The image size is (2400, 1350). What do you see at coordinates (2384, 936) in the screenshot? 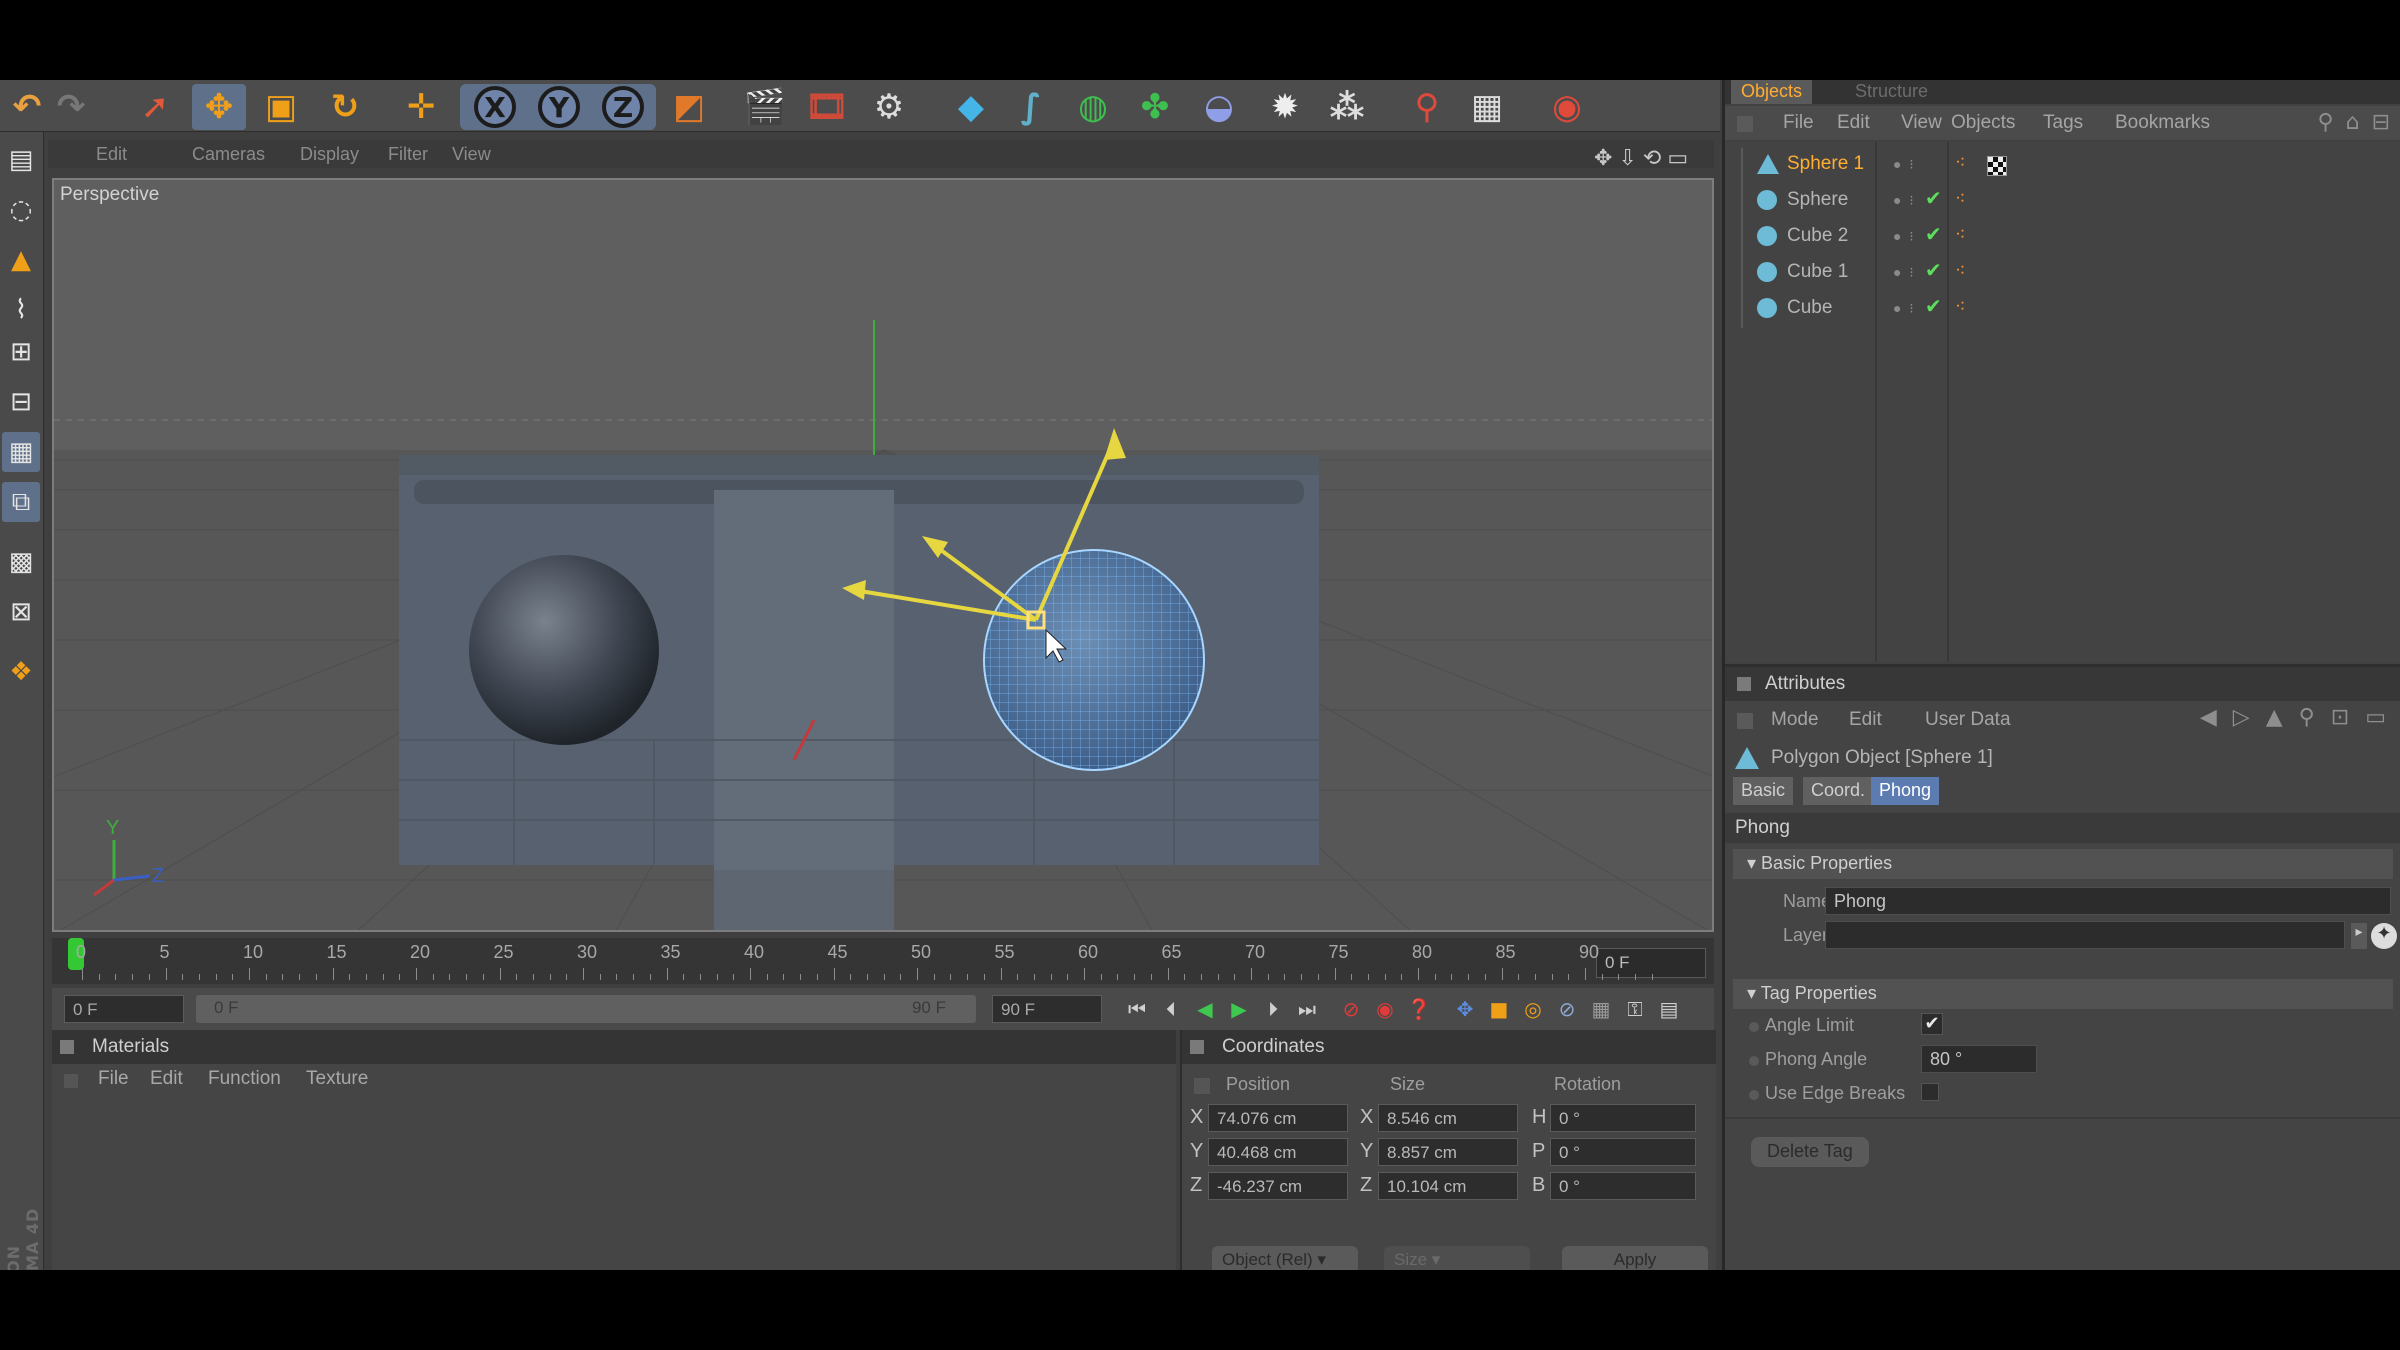
I see `layer-pick-icon: ✦` at bounding box center [2384, 936].